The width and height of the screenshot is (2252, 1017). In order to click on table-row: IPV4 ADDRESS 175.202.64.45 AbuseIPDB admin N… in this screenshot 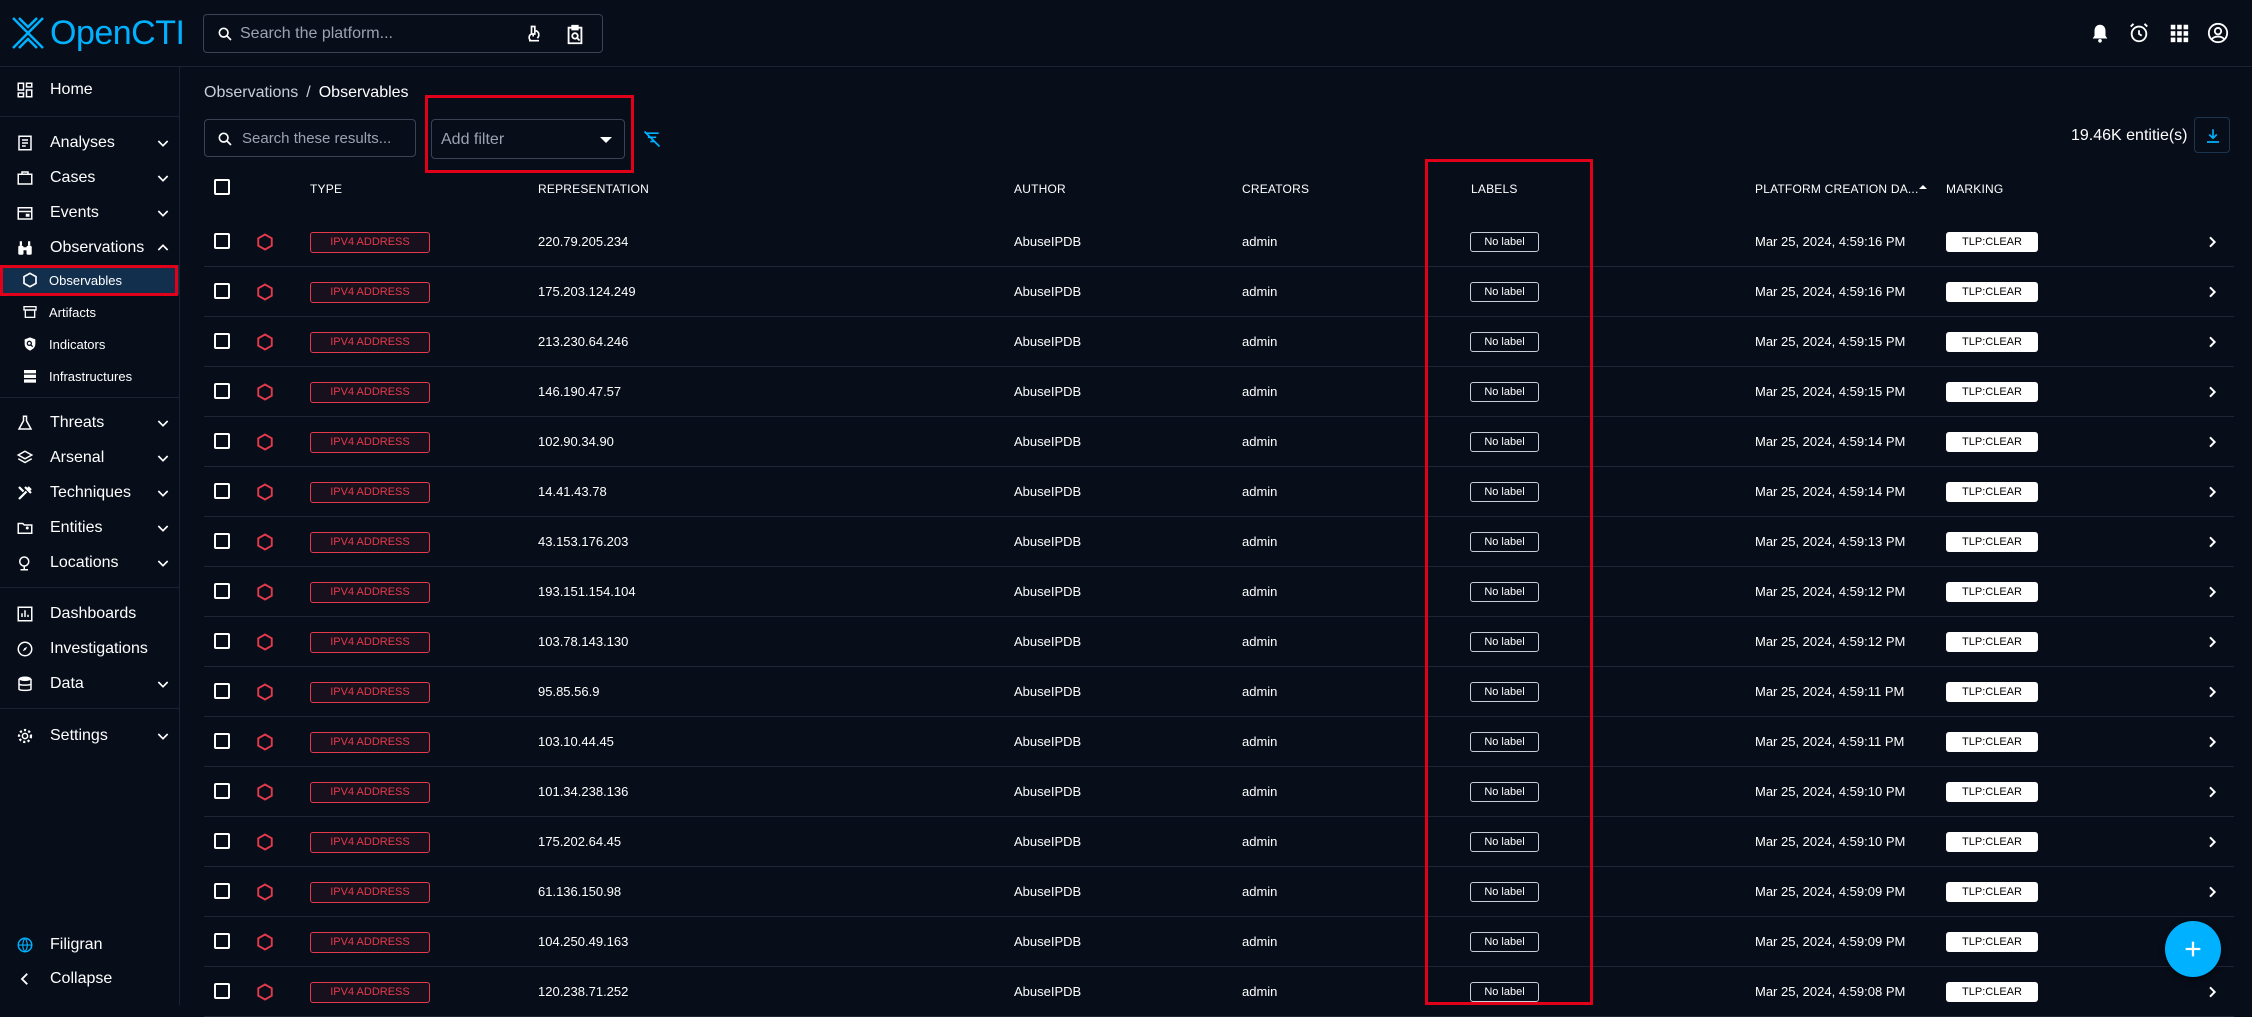, I will do `click(1219, 842)`.